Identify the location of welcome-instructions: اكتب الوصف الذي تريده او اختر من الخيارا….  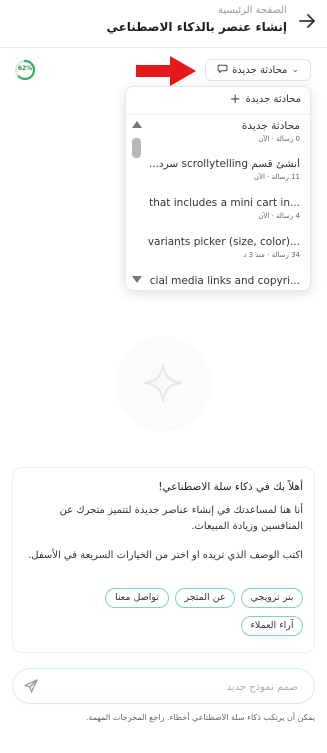
(165, 555).